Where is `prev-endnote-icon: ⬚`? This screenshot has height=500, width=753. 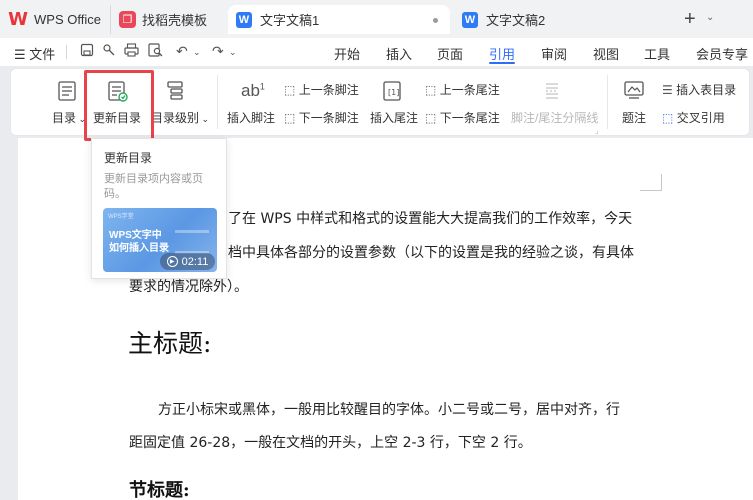
prev-endnote-icon: ⬚ is located at coordinates (431, 90).